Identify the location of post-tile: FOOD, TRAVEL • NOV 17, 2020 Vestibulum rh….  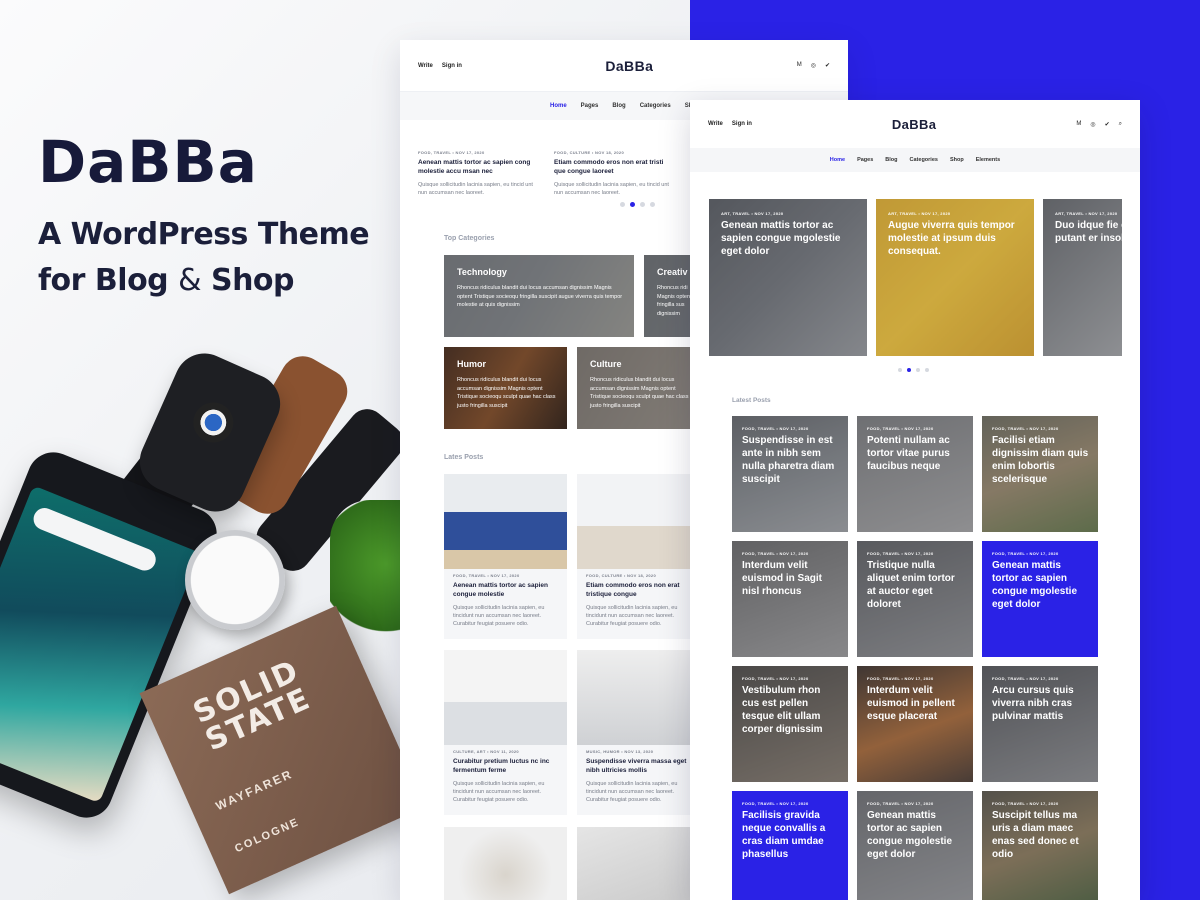
(790, 724).